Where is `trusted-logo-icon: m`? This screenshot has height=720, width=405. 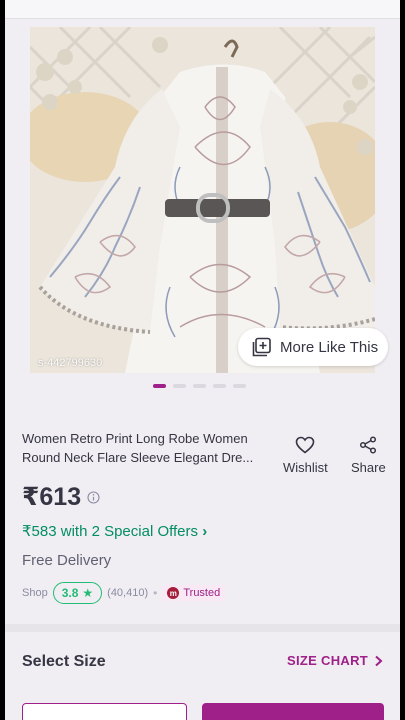 trusted-logo-icon: m is located at coordinates (173, 593).